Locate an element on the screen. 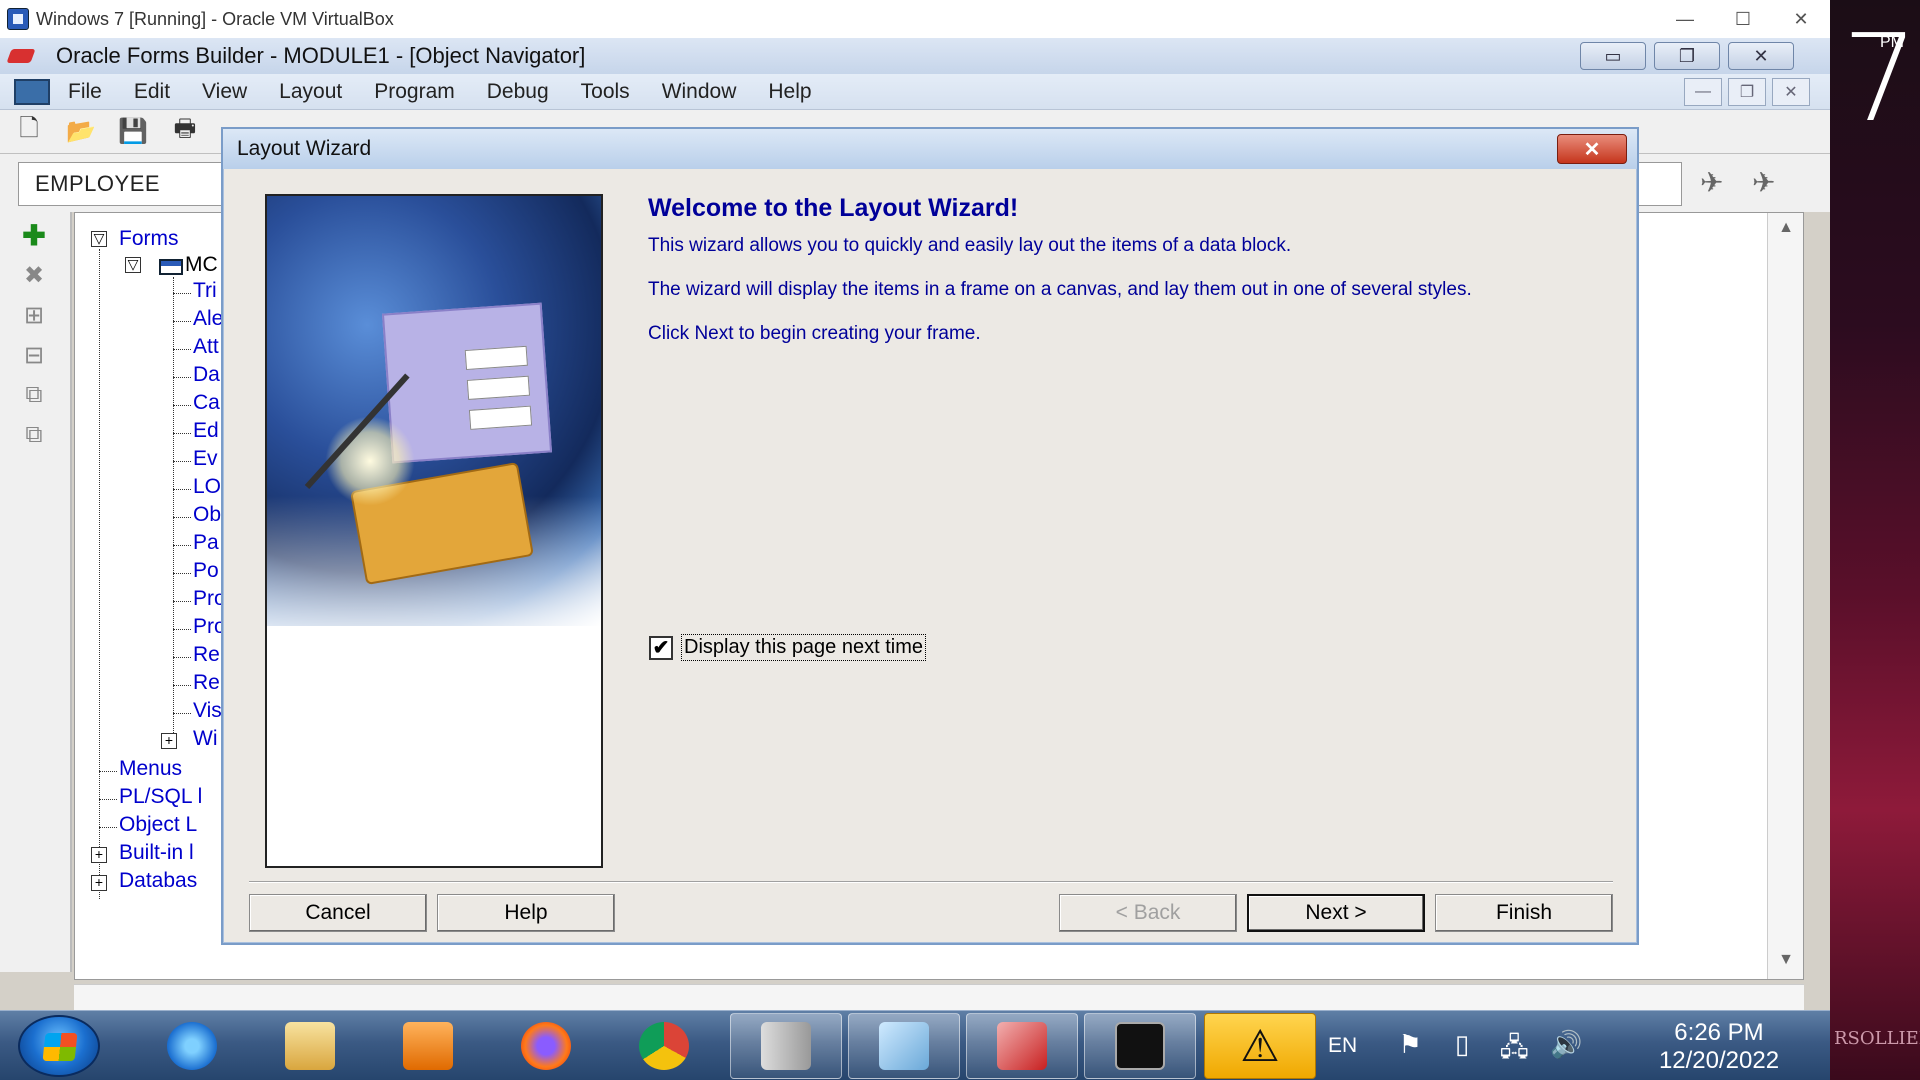 This screenshot has width=1920, height=1080. display-next-time-label: Display this page next time is located at coordinates (804, 647).